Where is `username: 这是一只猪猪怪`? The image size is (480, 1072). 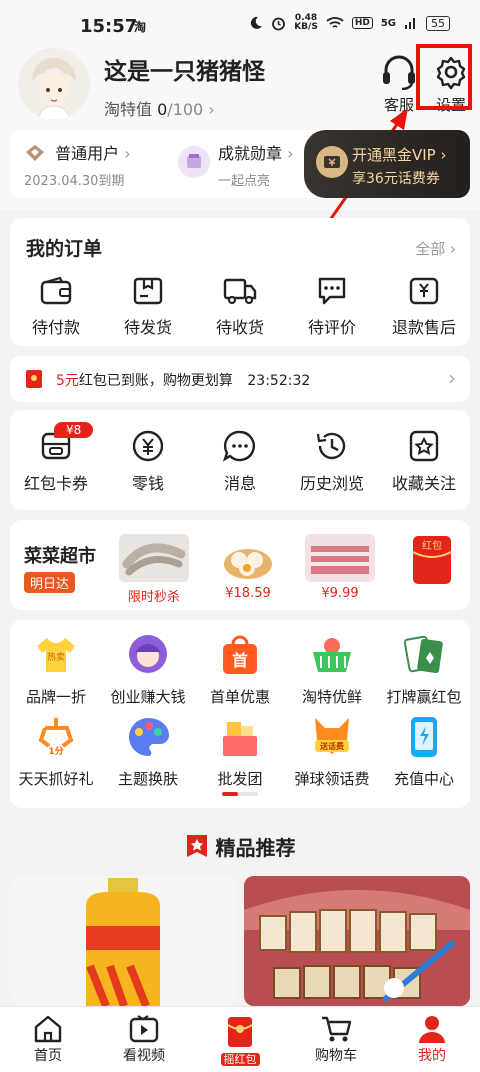 username: 这是一只猪猪怪 is located at coordinates (184, 69).